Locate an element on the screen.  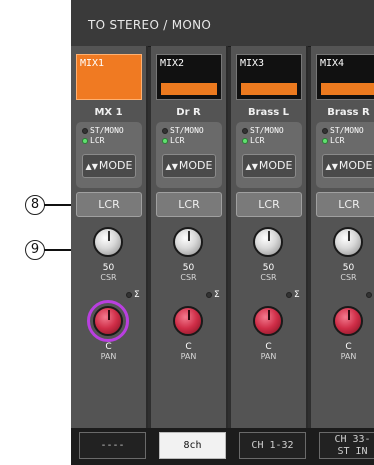
tab-ch-1-32: CH 1-32 is located at coordinates (272, 445).